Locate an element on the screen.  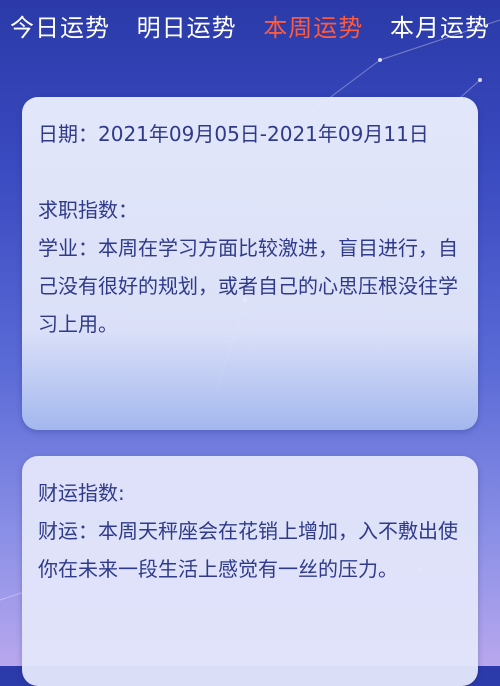
tab-this-month: 本月运势 is located at coordinates (440, 25).